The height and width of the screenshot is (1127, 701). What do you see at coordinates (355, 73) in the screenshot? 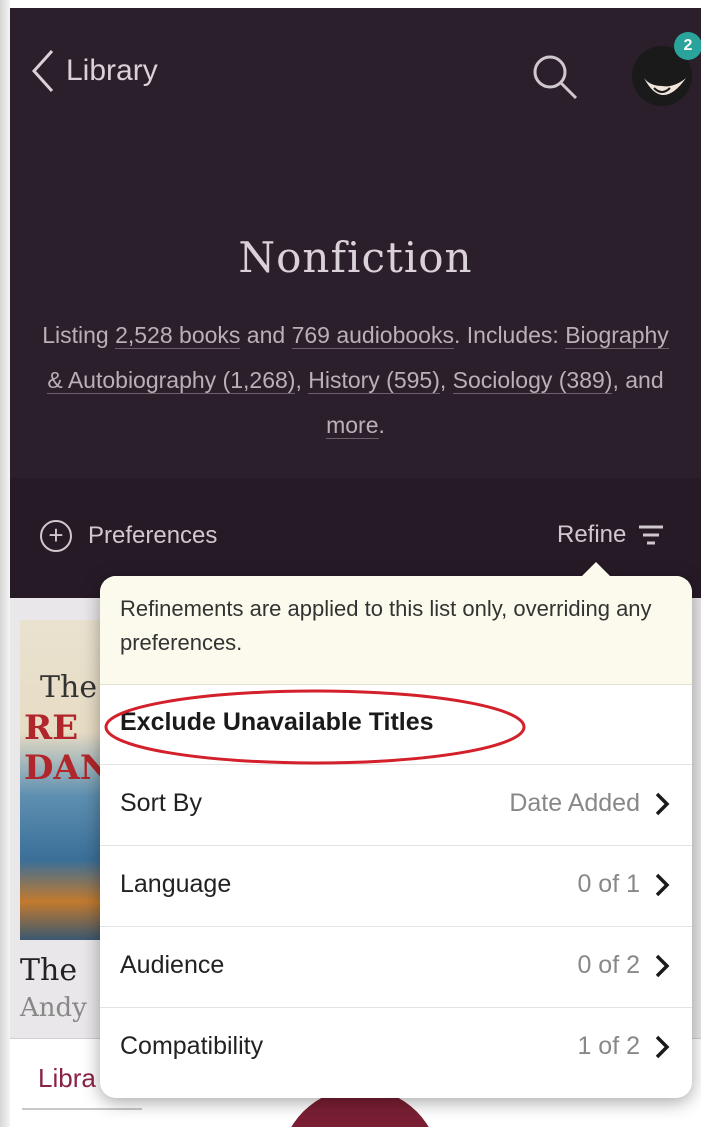
I see `top-bar: Library 2` at bounding box center [355, 73].